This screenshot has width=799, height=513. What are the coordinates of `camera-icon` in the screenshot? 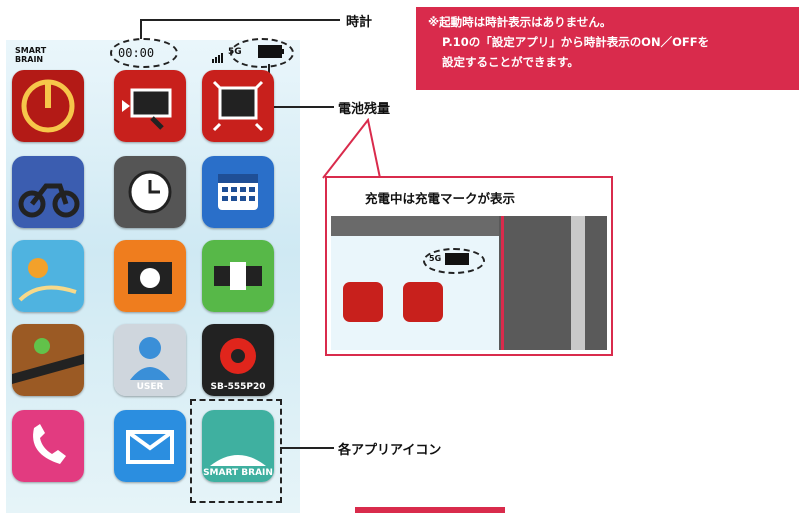 It's located at (150, 276).